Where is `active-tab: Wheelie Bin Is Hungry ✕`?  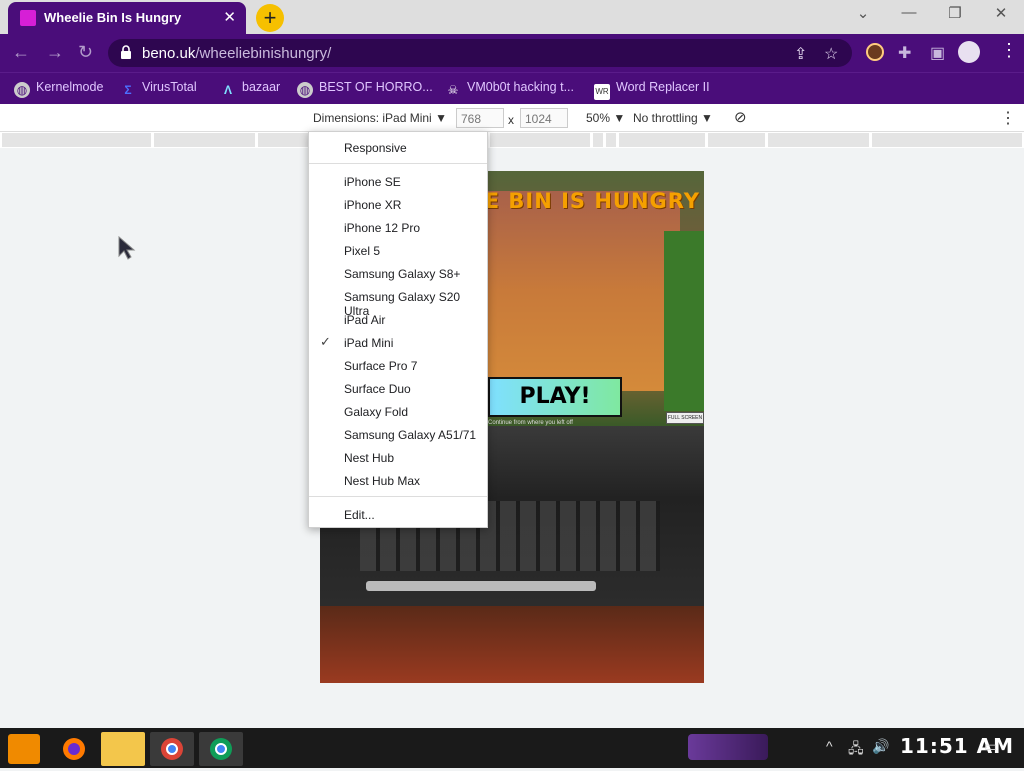
active-tab: Wheelie Bin Is Hungry ✕ is located at coordinates (127, 18).